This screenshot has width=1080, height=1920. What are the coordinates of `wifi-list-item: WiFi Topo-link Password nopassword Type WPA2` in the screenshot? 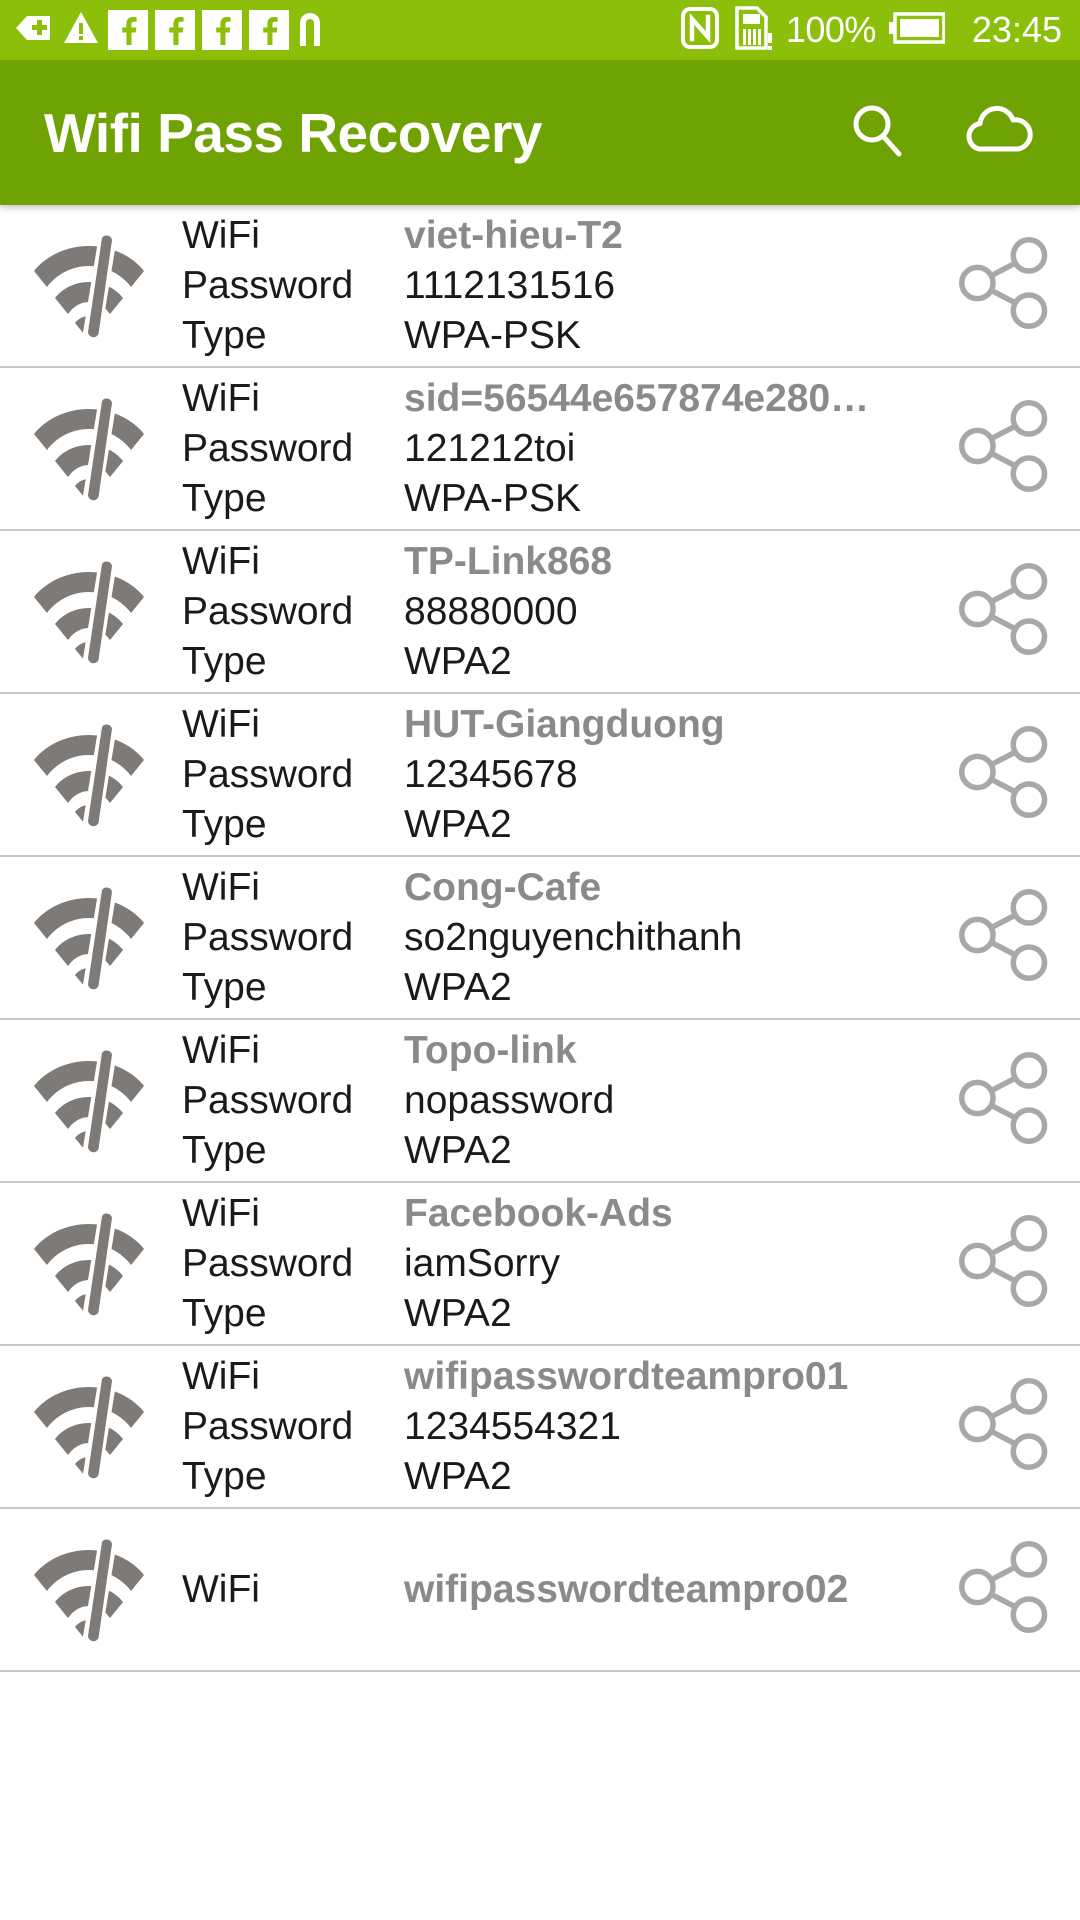 It's located at (540, 1101).